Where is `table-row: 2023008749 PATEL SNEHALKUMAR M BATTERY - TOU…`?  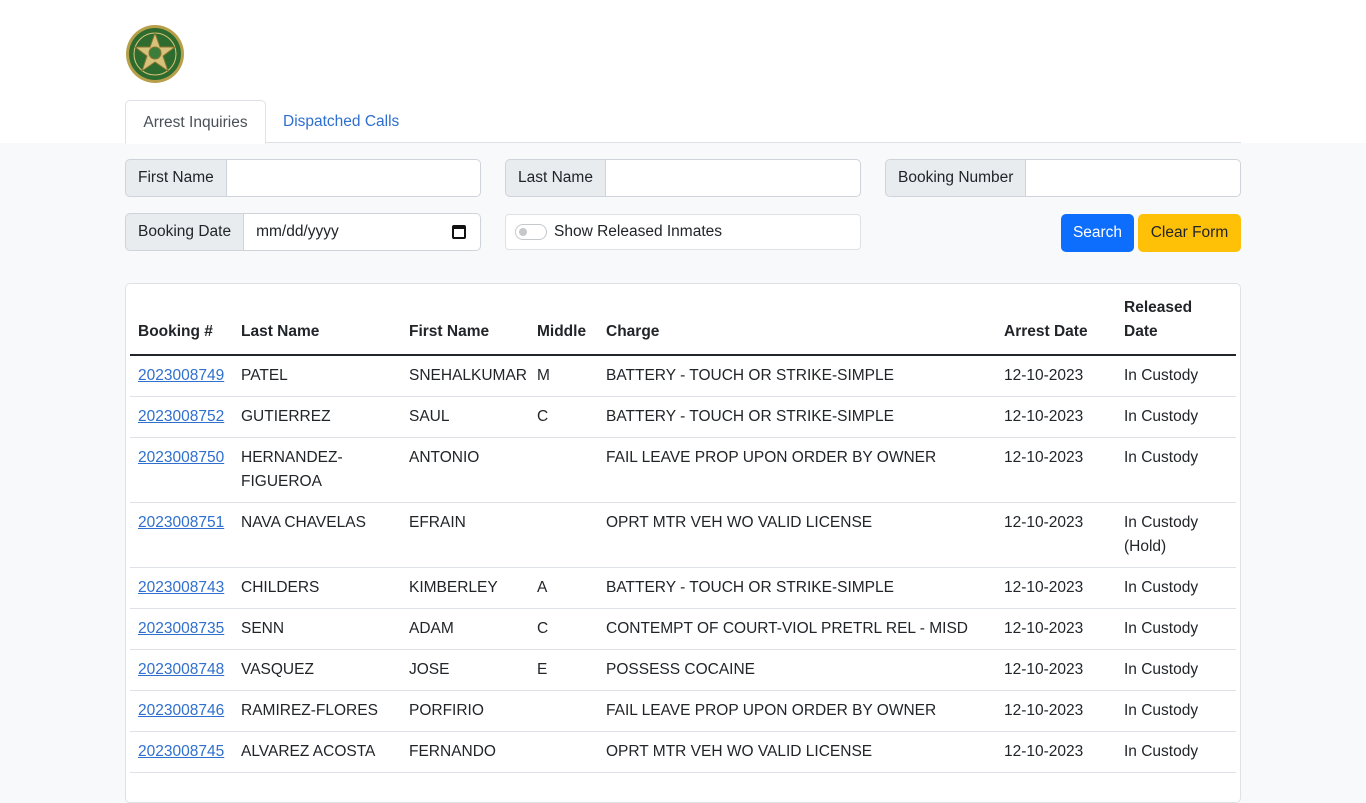 table-row: 2023008749 PATEL SNEHALKUMAR M BATTERY - TOU… is located at coordinates (683, 376).